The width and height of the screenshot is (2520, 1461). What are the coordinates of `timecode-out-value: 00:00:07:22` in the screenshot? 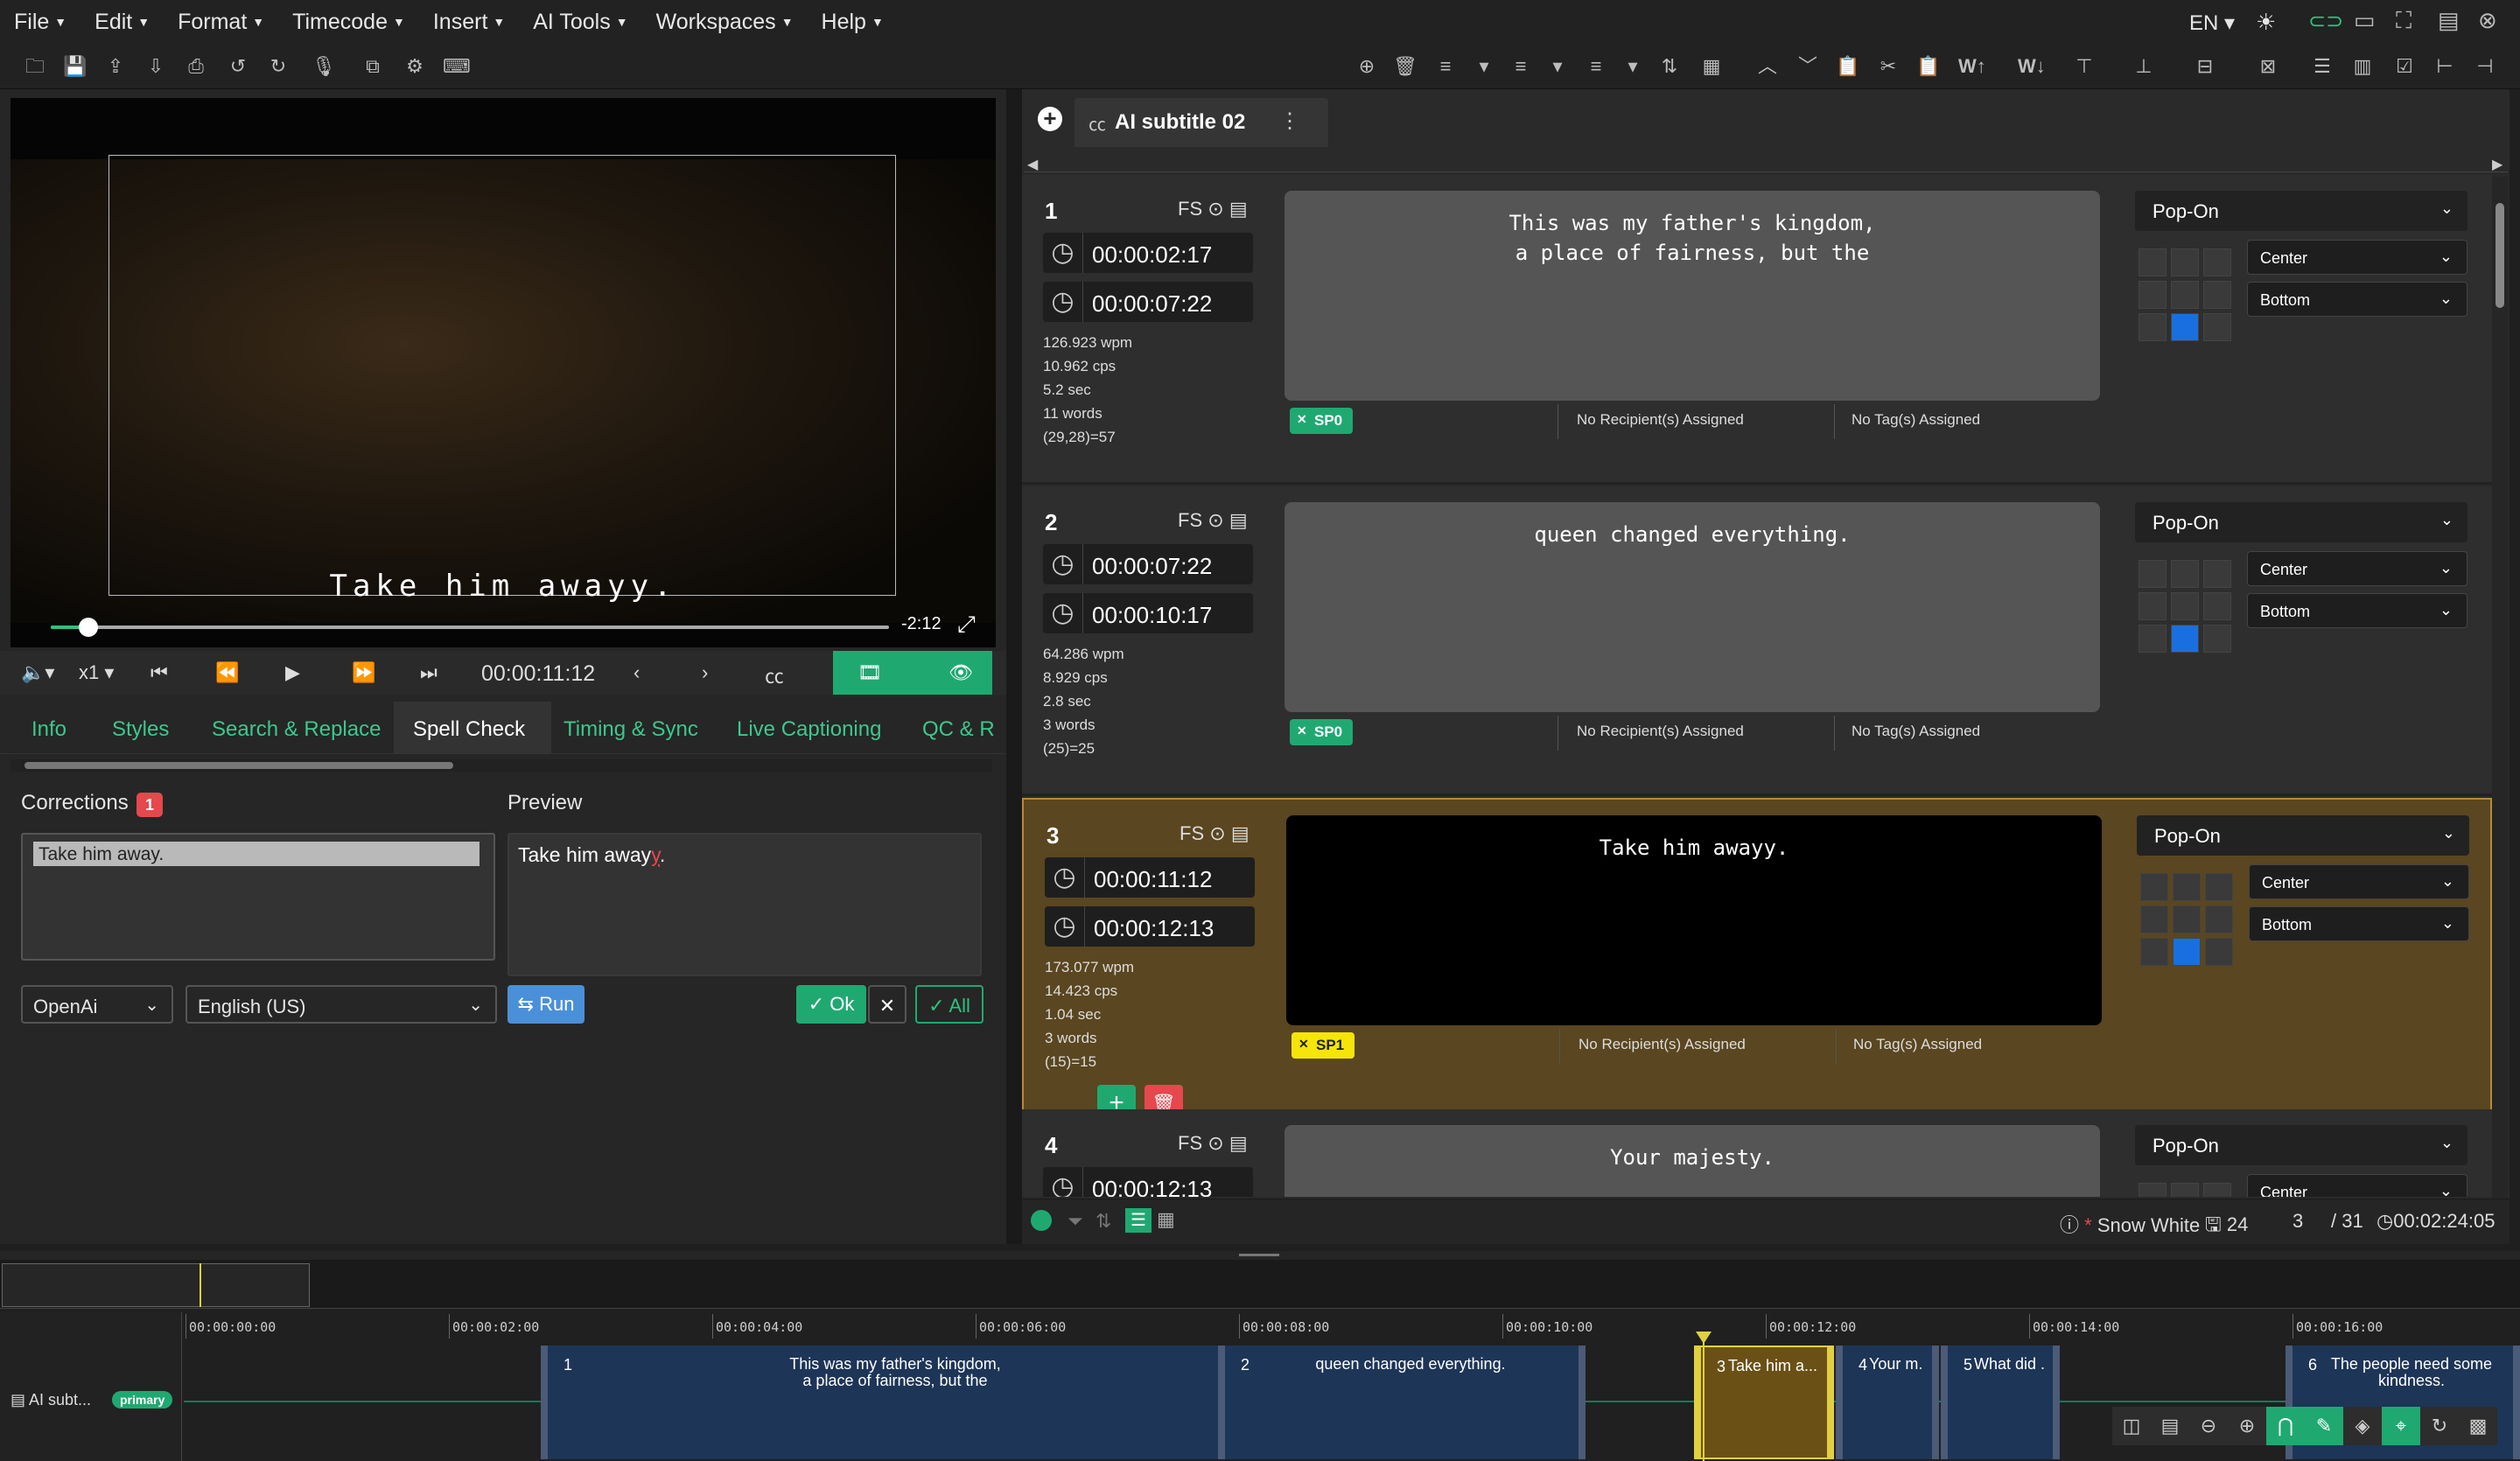 It's located at (1152, 304).